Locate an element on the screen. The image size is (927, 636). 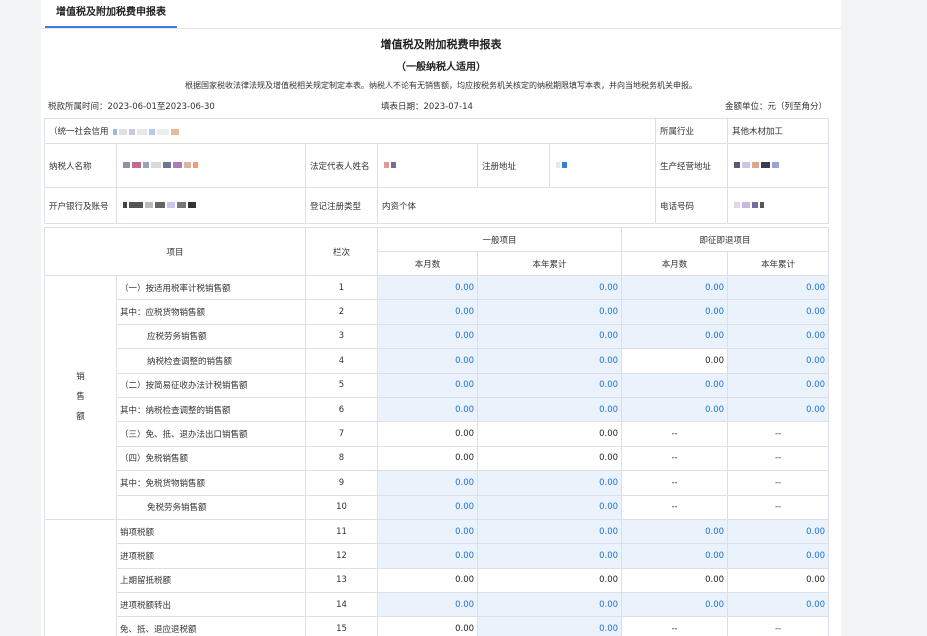
row-item-name: 进项税额转出 is located at coordinates (211, 605).